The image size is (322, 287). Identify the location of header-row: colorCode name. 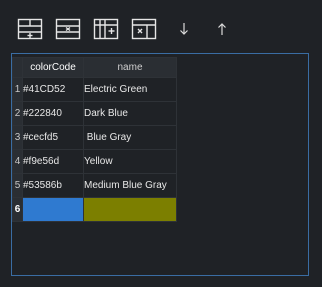
(94, 67).